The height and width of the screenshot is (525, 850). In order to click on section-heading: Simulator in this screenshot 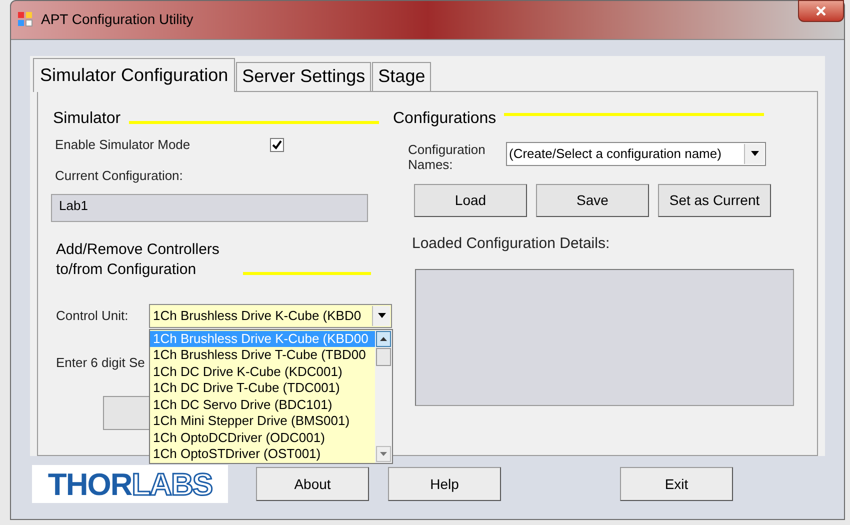, I will do `click(87, 118)`.